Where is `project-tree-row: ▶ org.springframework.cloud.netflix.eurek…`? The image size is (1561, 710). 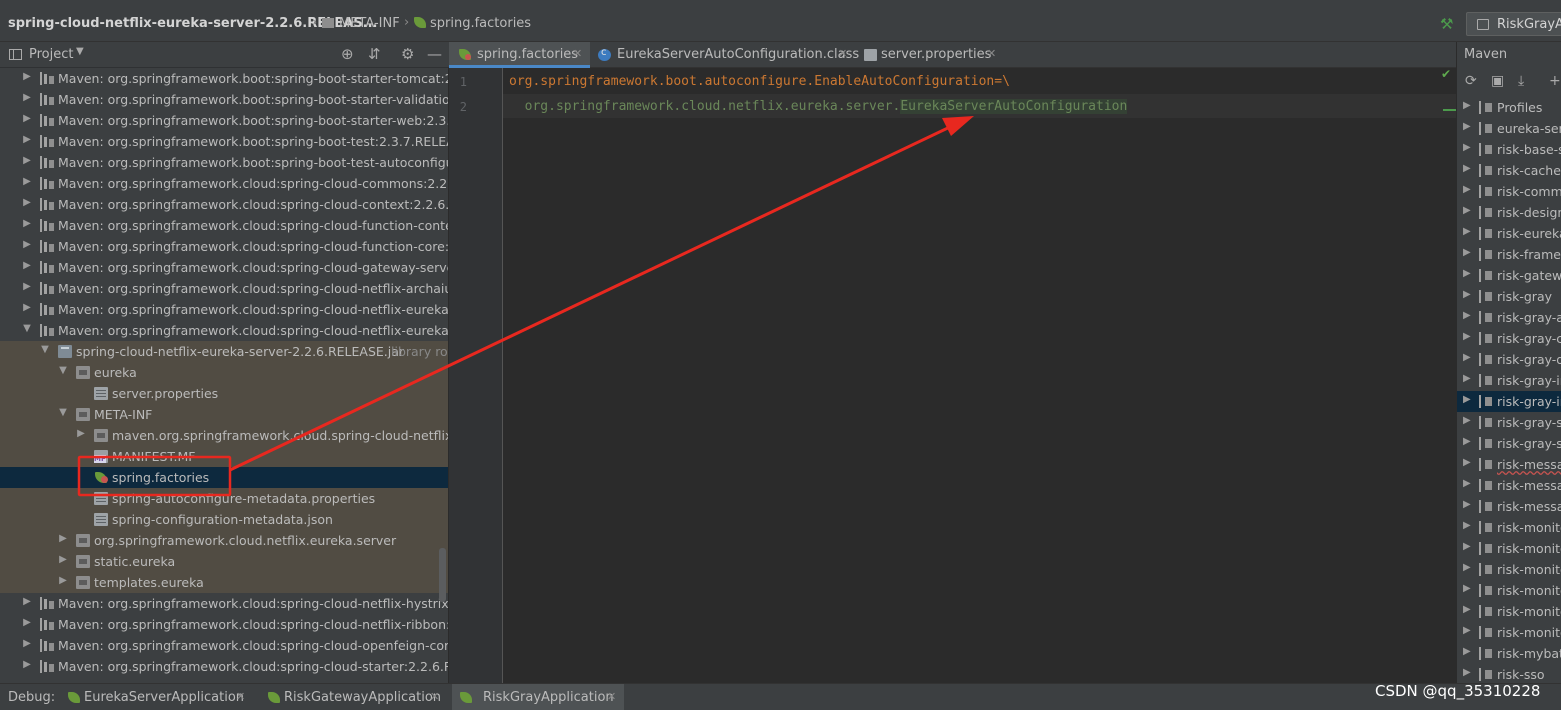
project-tree-row: ▶ org.springframework.cloud.netflix.eurek… is located at coordinates (224, 540).